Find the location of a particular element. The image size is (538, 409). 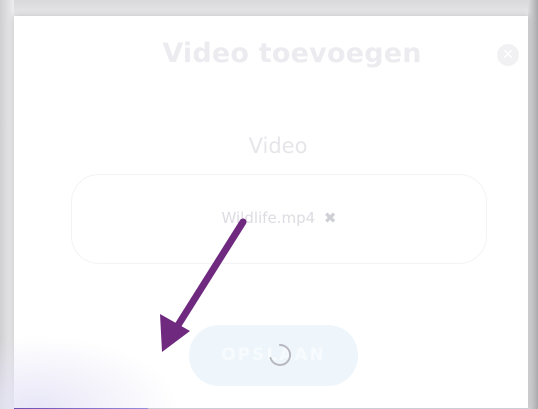

background-top-edge is located at coordinates (269, 8).